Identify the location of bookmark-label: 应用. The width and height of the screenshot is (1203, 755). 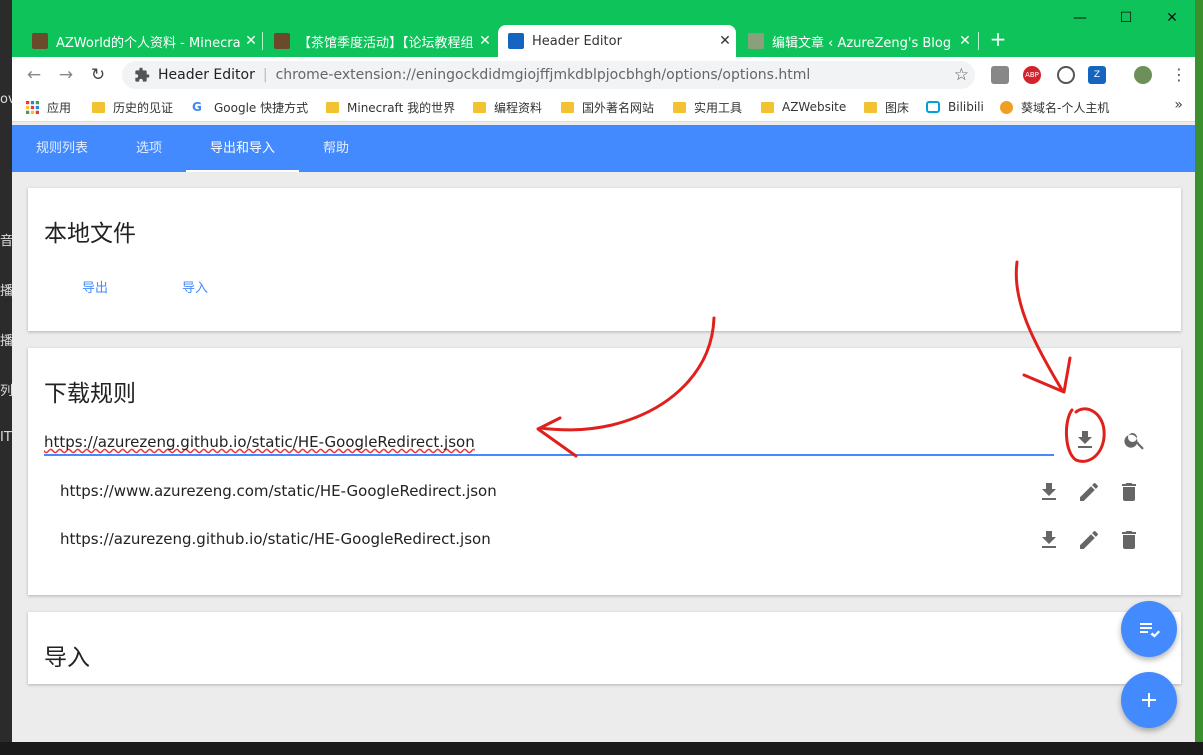
(59, 107).